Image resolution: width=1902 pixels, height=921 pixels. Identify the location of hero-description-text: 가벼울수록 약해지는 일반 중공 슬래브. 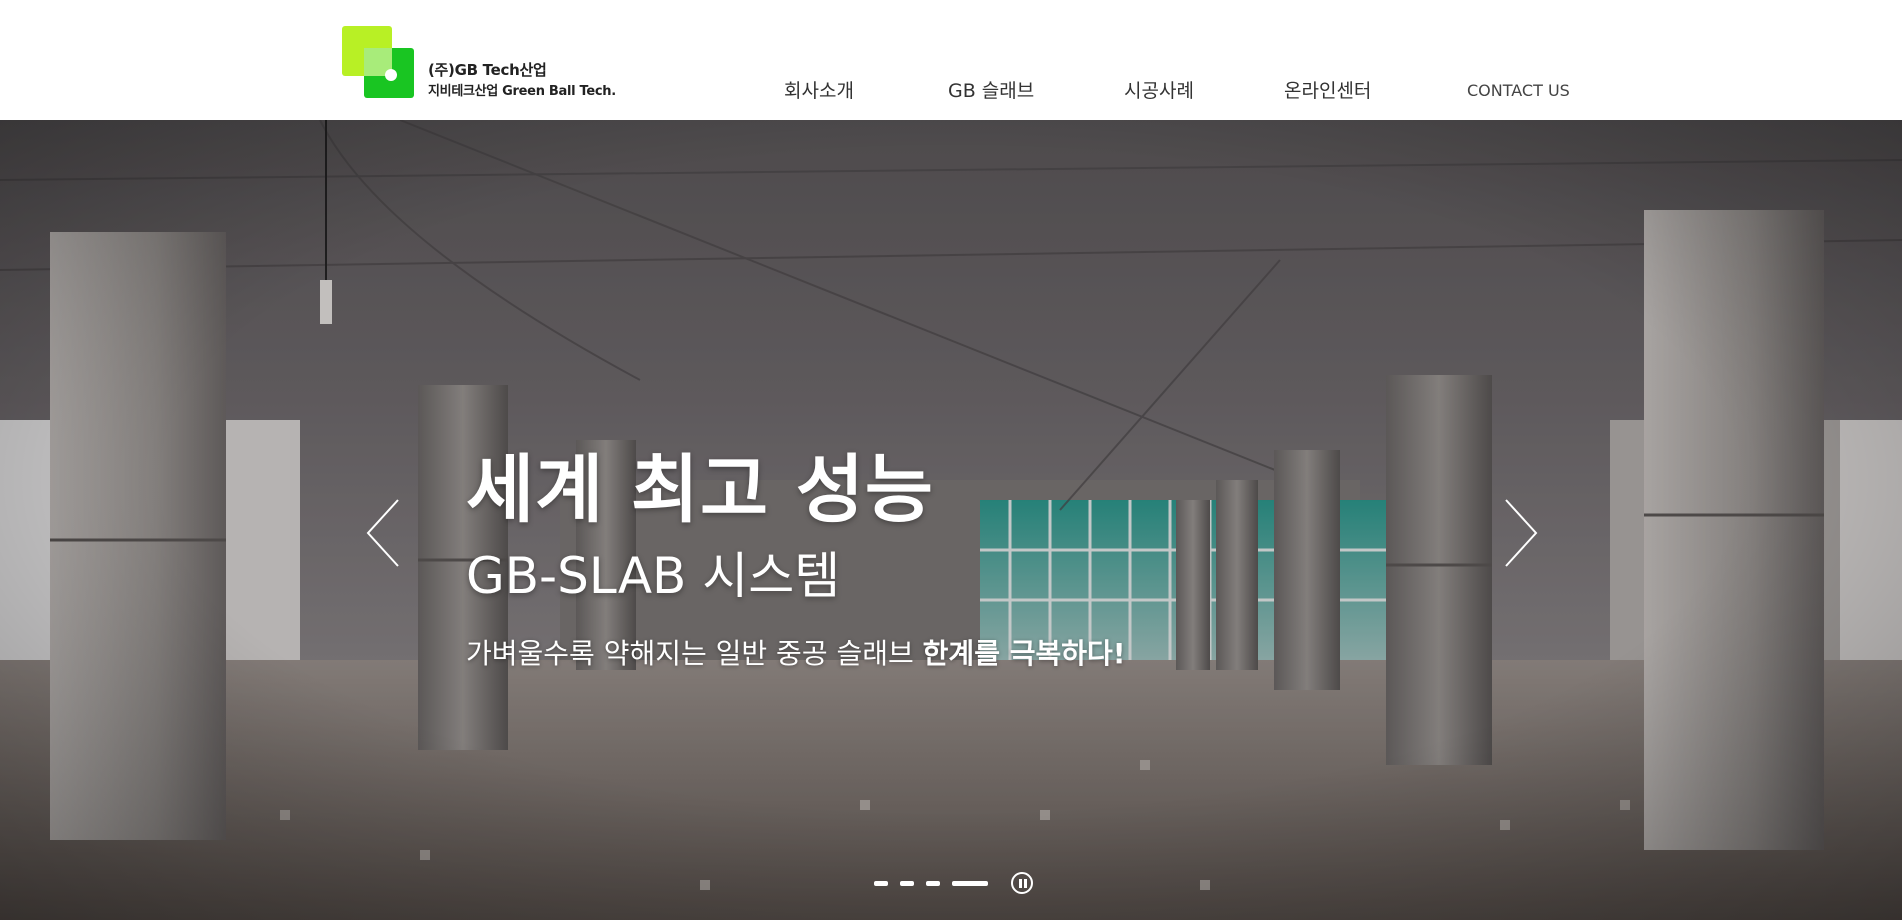
(694, 653).